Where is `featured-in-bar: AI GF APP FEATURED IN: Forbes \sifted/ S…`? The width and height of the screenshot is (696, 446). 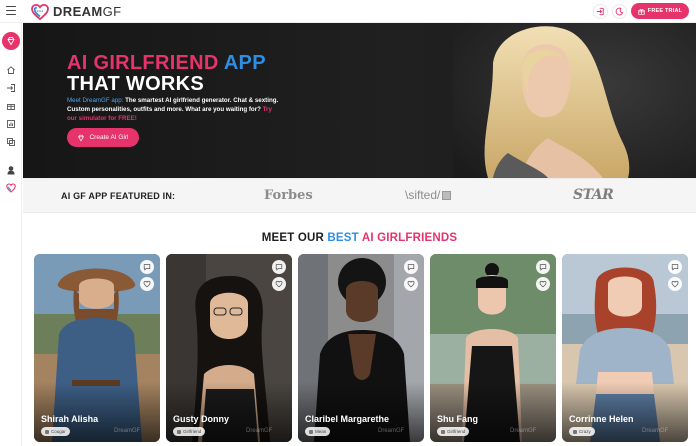 featured-in-bar: AI GF APP FEATURED IN: Forbes \sifted/ S… is located at coordinates (359, 195).